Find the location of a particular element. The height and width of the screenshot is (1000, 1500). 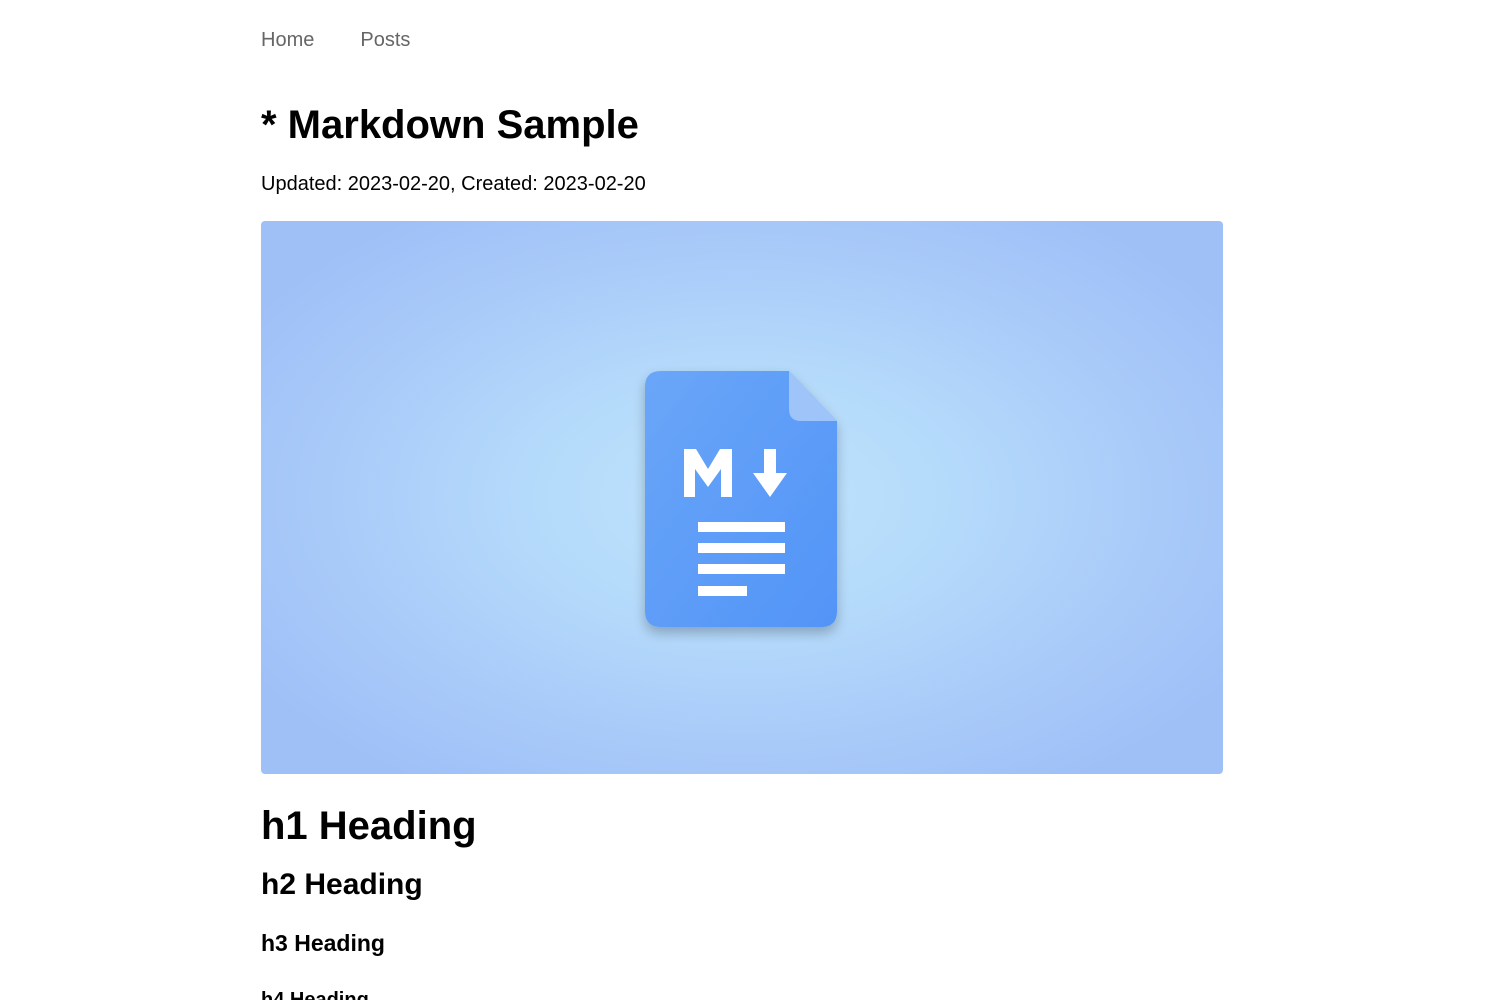

top-nav: Home Posts is located at coordinates (335, 40).